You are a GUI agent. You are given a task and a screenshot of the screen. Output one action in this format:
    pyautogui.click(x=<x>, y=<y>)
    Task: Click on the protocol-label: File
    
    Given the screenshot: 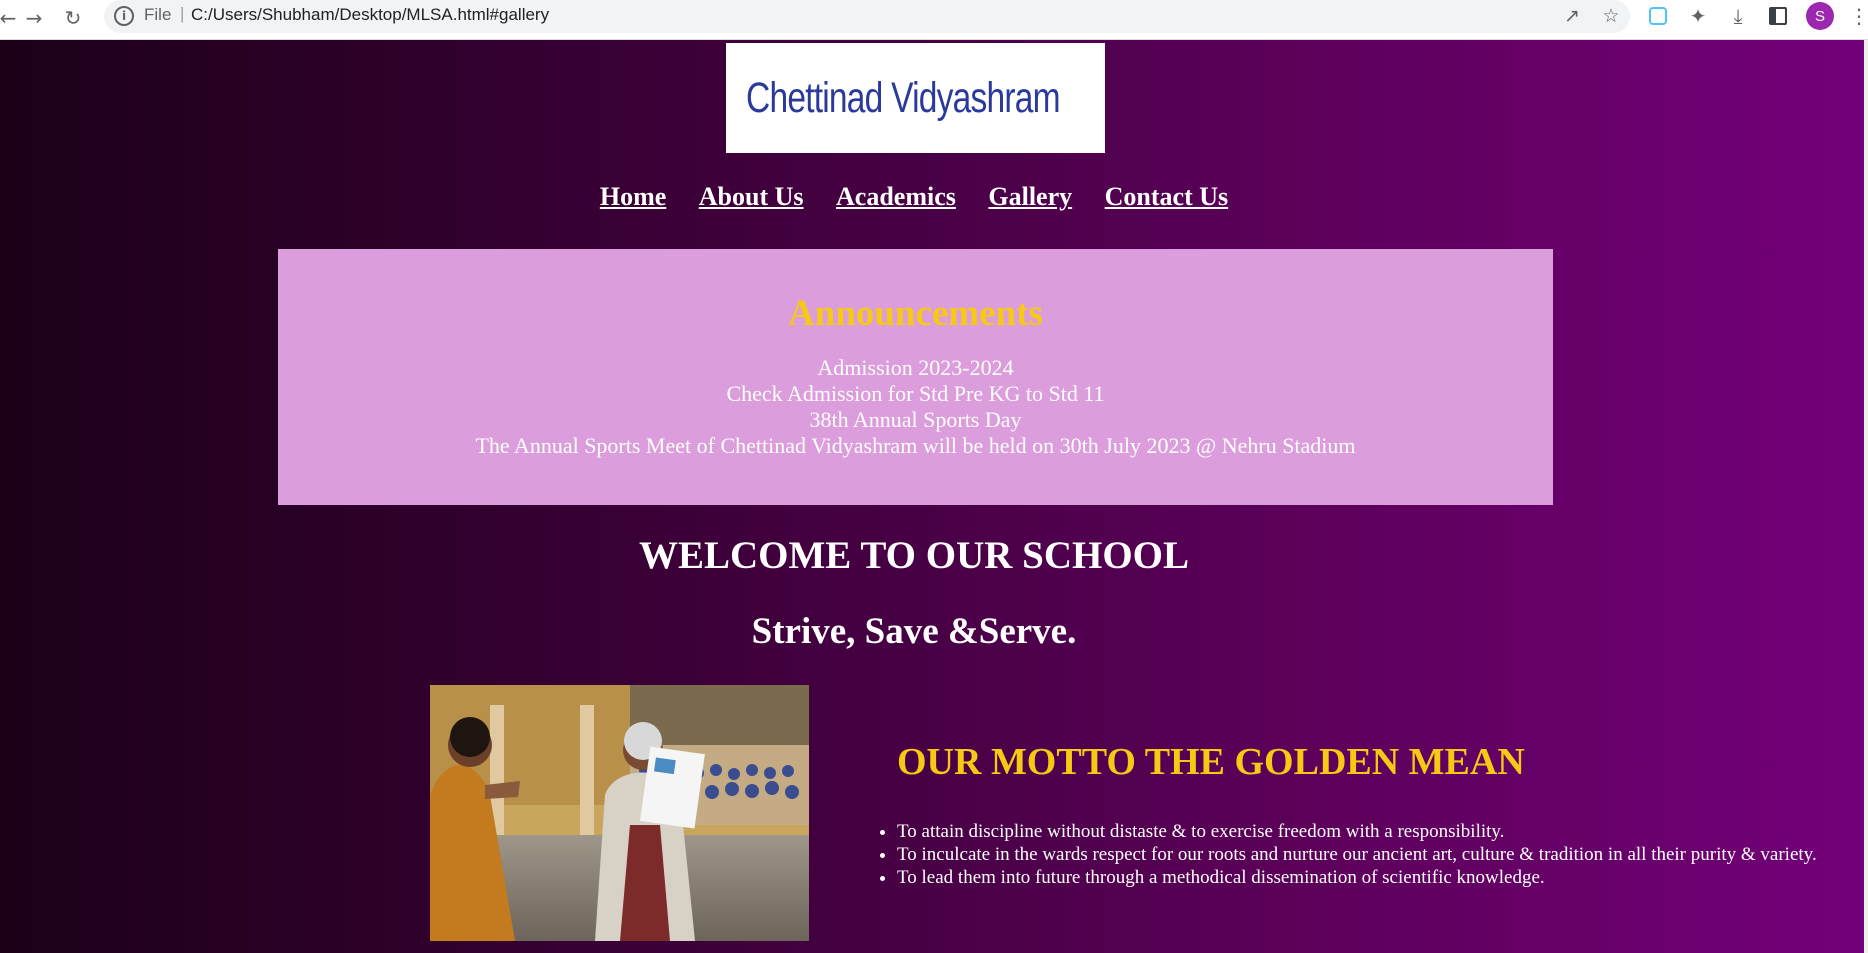 What is the action you would take?
    pyautogui.click(x=158, y=14)
    